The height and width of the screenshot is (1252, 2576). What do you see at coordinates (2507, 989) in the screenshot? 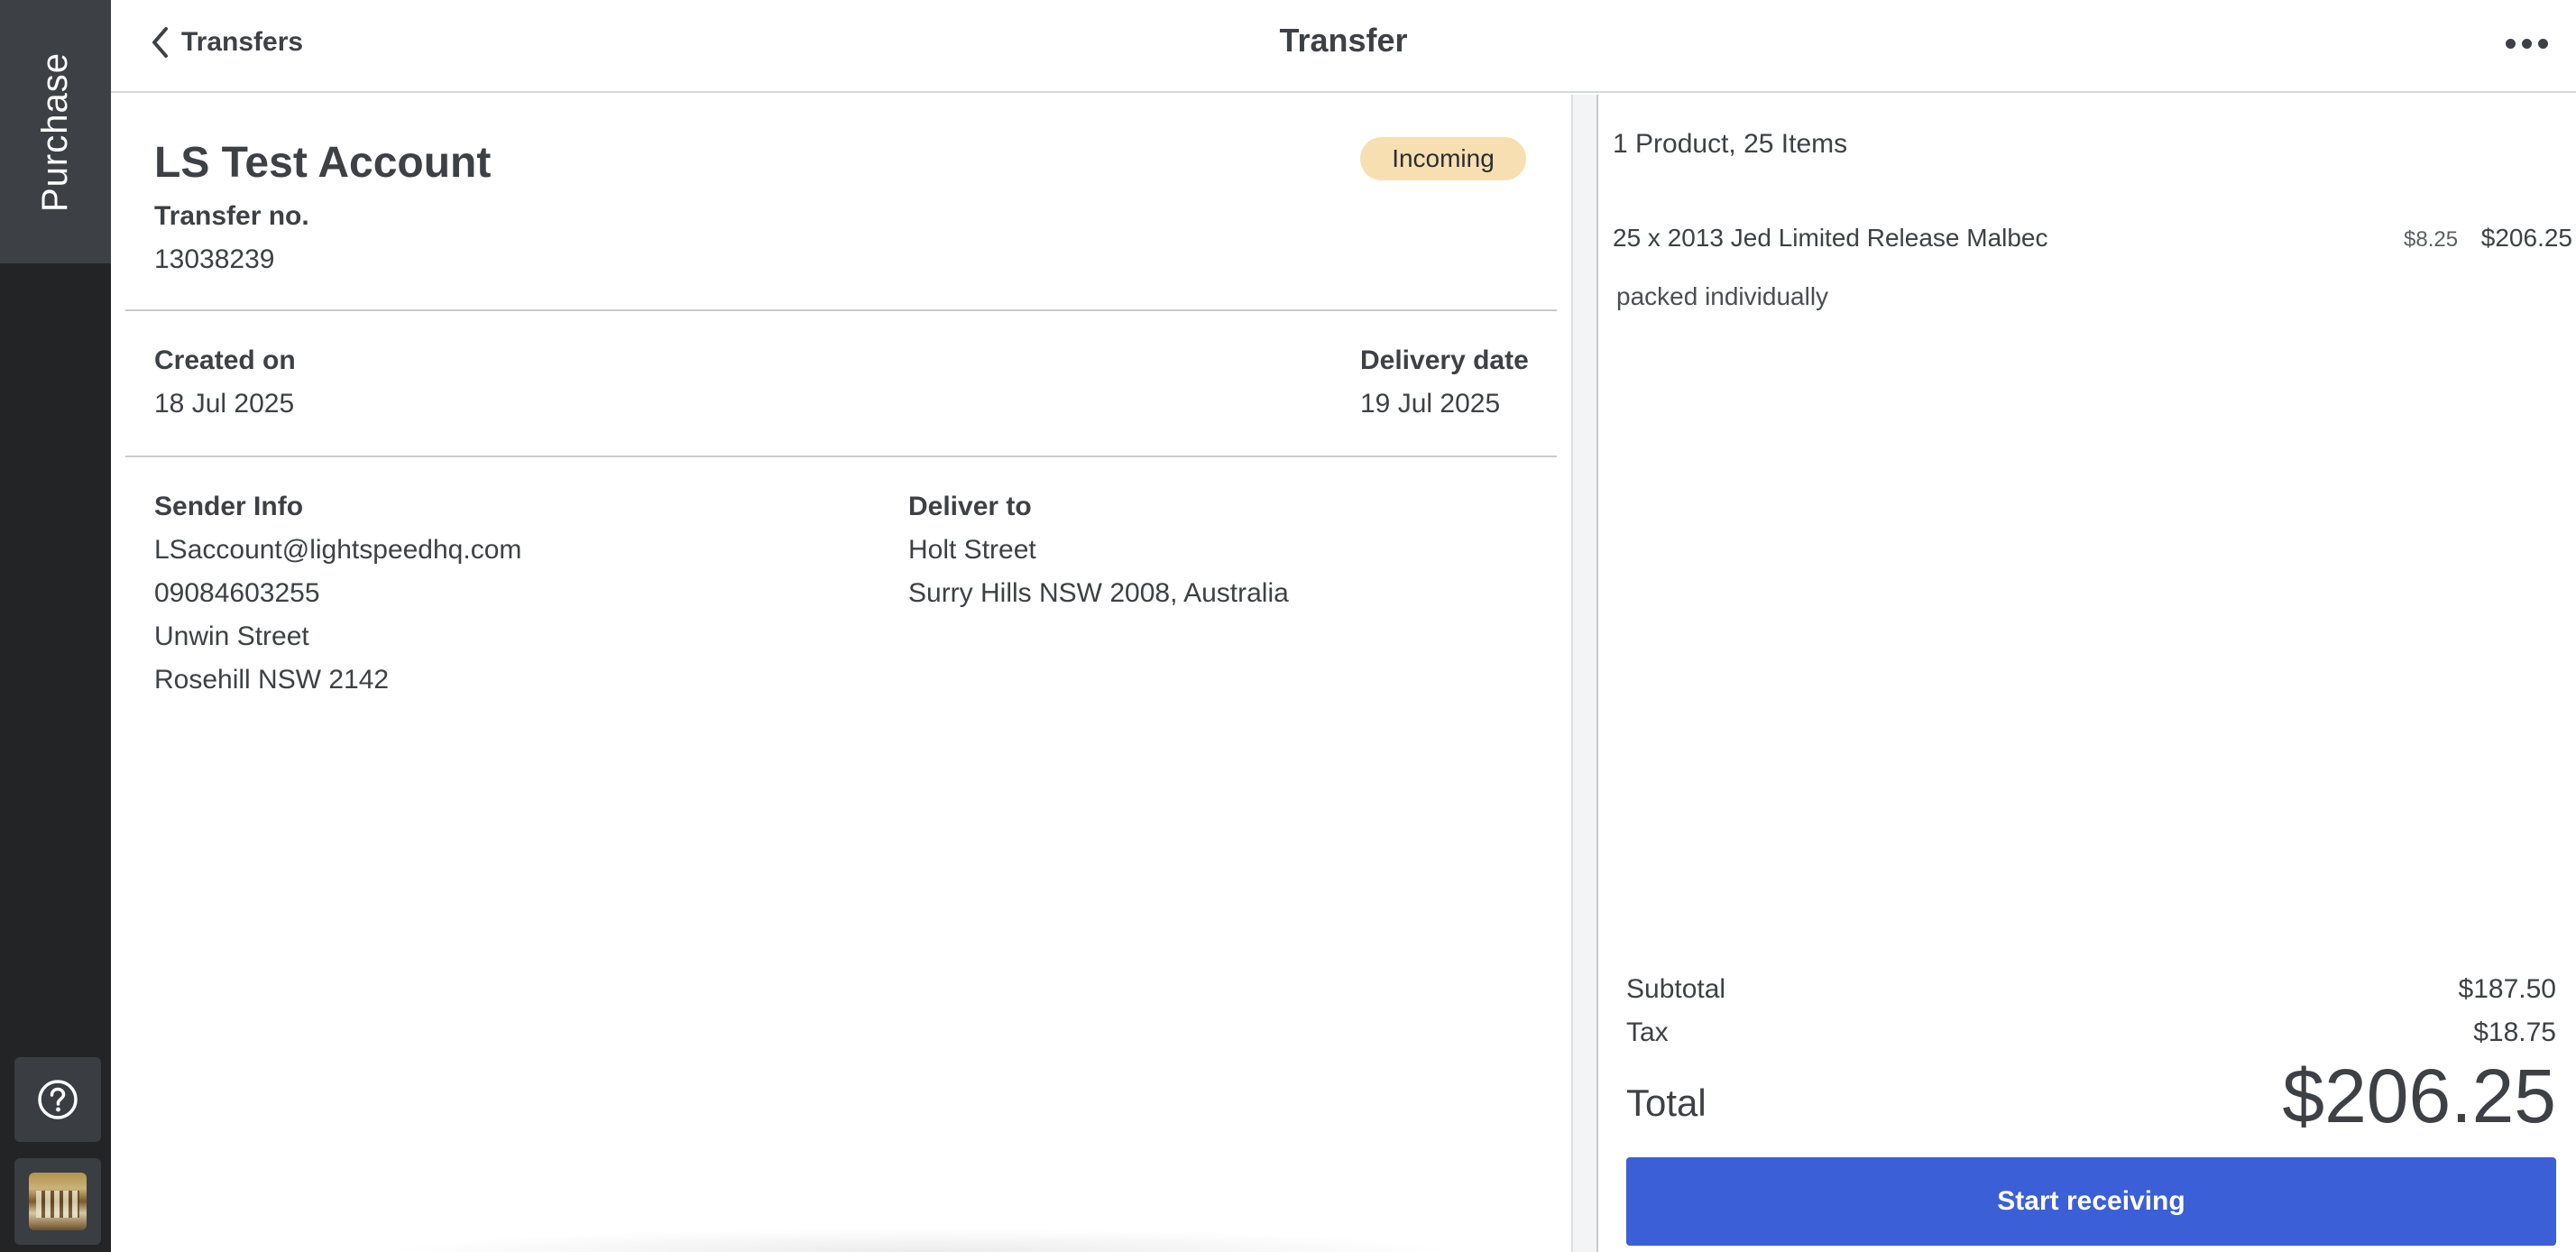
I see `subtotal-value: $187.50` at bounding box center [2507, 989].